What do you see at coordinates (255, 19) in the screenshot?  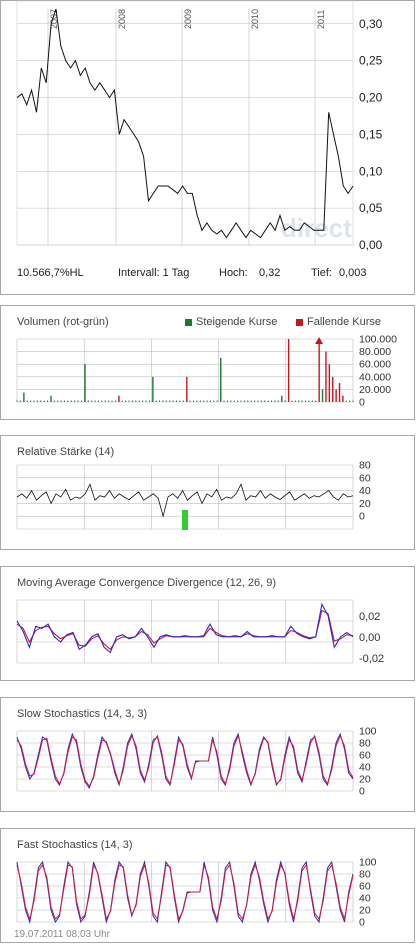 I see `x-tick-label: 2010` at bounding box center [255, 19].